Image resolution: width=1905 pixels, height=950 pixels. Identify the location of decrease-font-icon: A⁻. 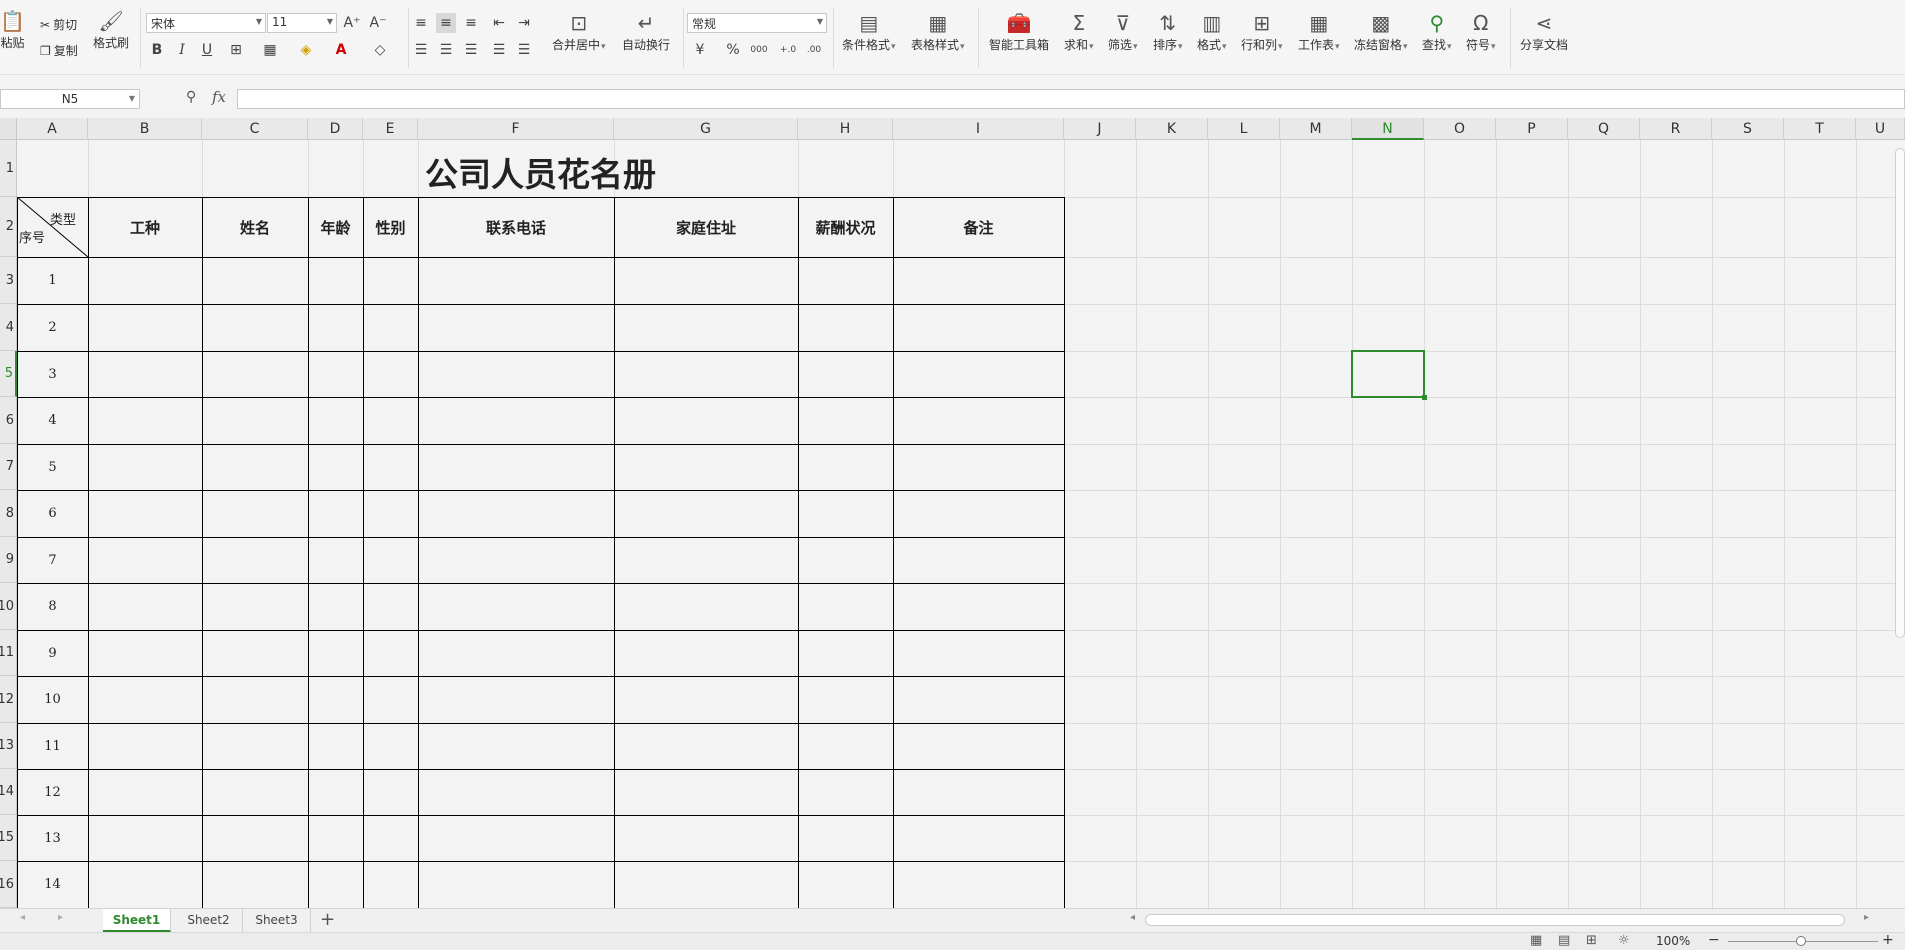
(378, 23).